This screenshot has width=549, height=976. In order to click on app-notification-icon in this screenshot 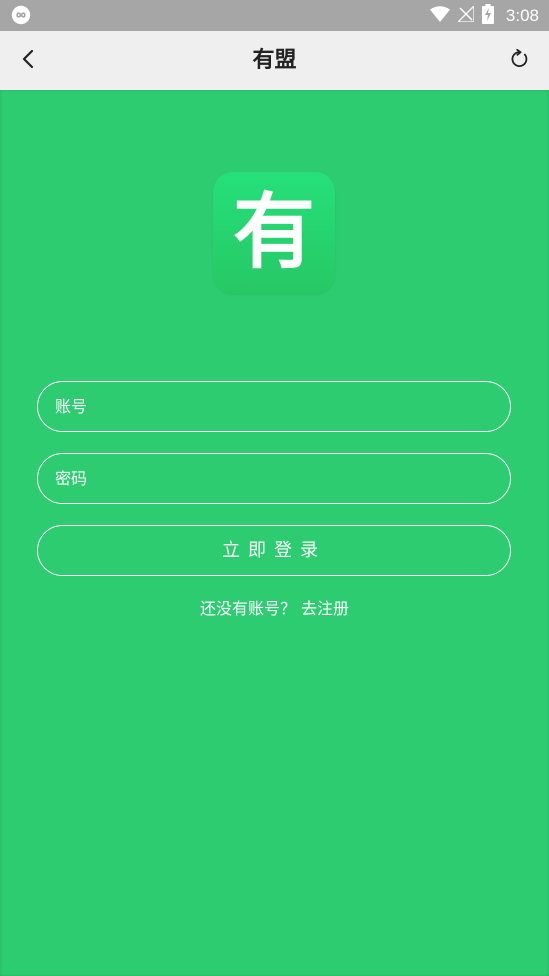, I will do `click(21, 15)`.